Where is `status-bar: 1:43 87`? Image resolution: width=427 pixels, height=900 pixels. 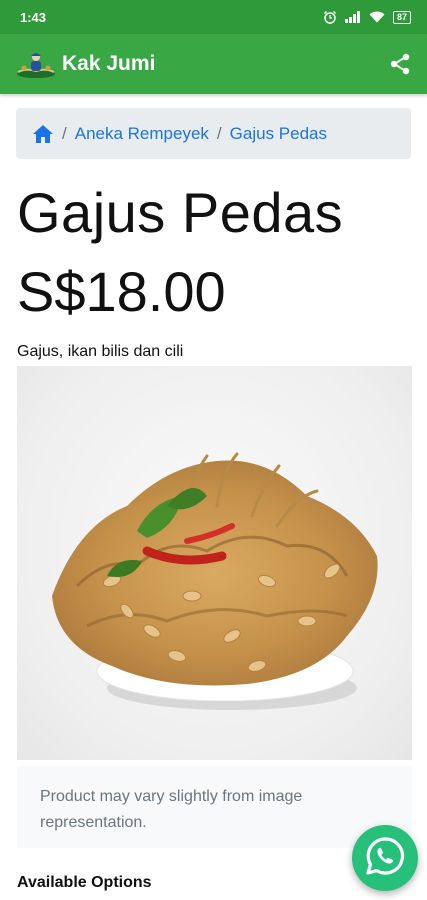 status-bar: 1:43 87 is located at coordinates (213, 17).